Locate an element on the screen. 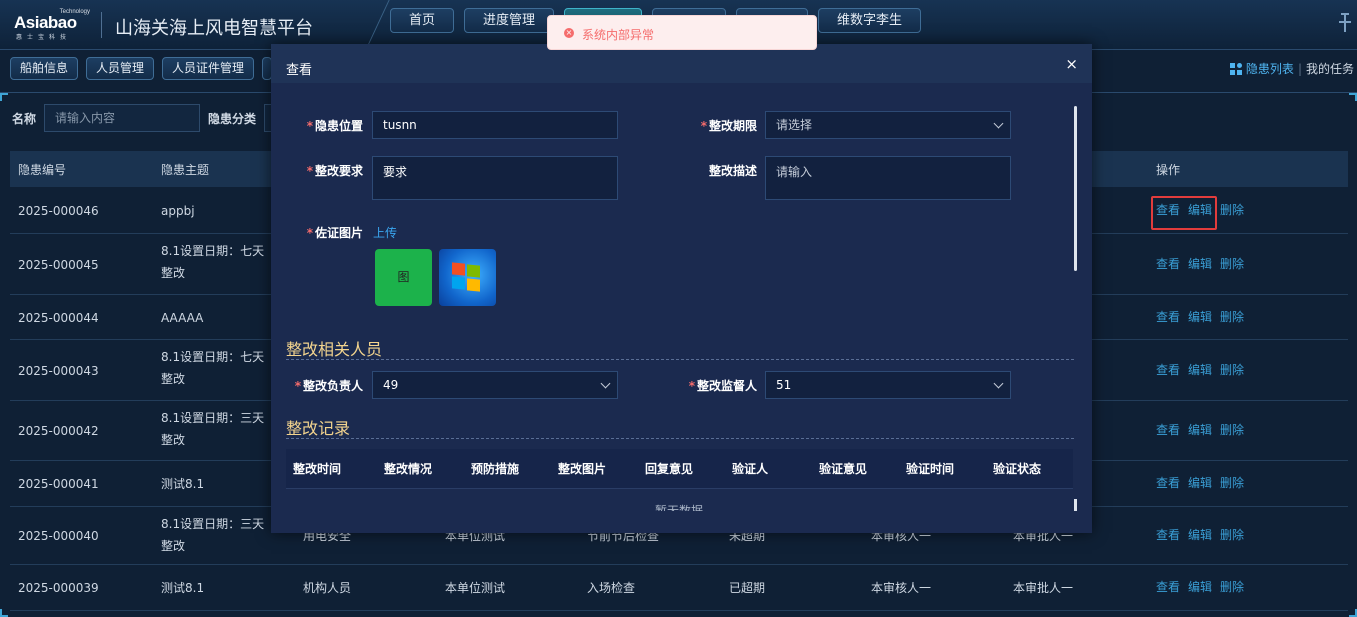 The image size is (1357, 617). record-th-verify-time: 验证时间 is located at coordinates (930, 469).